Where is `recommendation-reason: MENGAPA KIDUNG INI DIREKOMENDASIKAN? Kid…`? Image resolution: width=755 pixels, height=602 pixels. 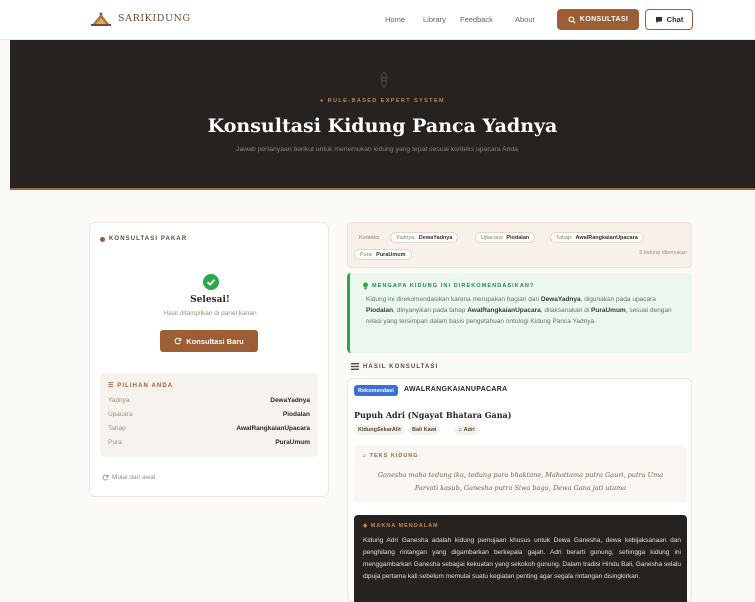 recommendation-reason: MENGAPA KIDUNG INI DIREKOMENDASIKAN? Kid… is located at coordinates (519, 313).